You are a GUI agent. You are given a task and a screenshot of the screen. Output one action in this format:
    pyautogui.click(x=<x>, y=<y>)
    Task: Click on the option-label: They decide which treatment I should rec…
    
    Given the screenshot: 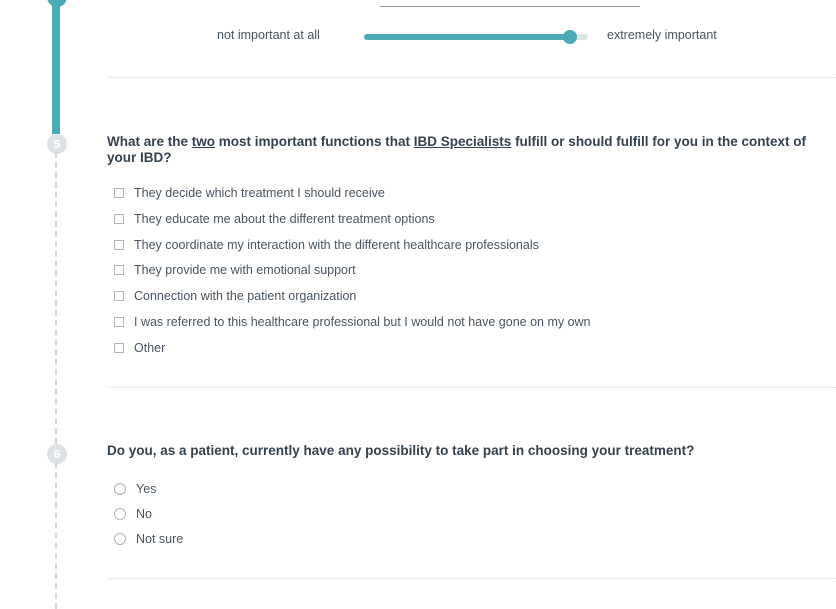 What is the action you would take?
    pyautogui.click(x=259, y=193)
    